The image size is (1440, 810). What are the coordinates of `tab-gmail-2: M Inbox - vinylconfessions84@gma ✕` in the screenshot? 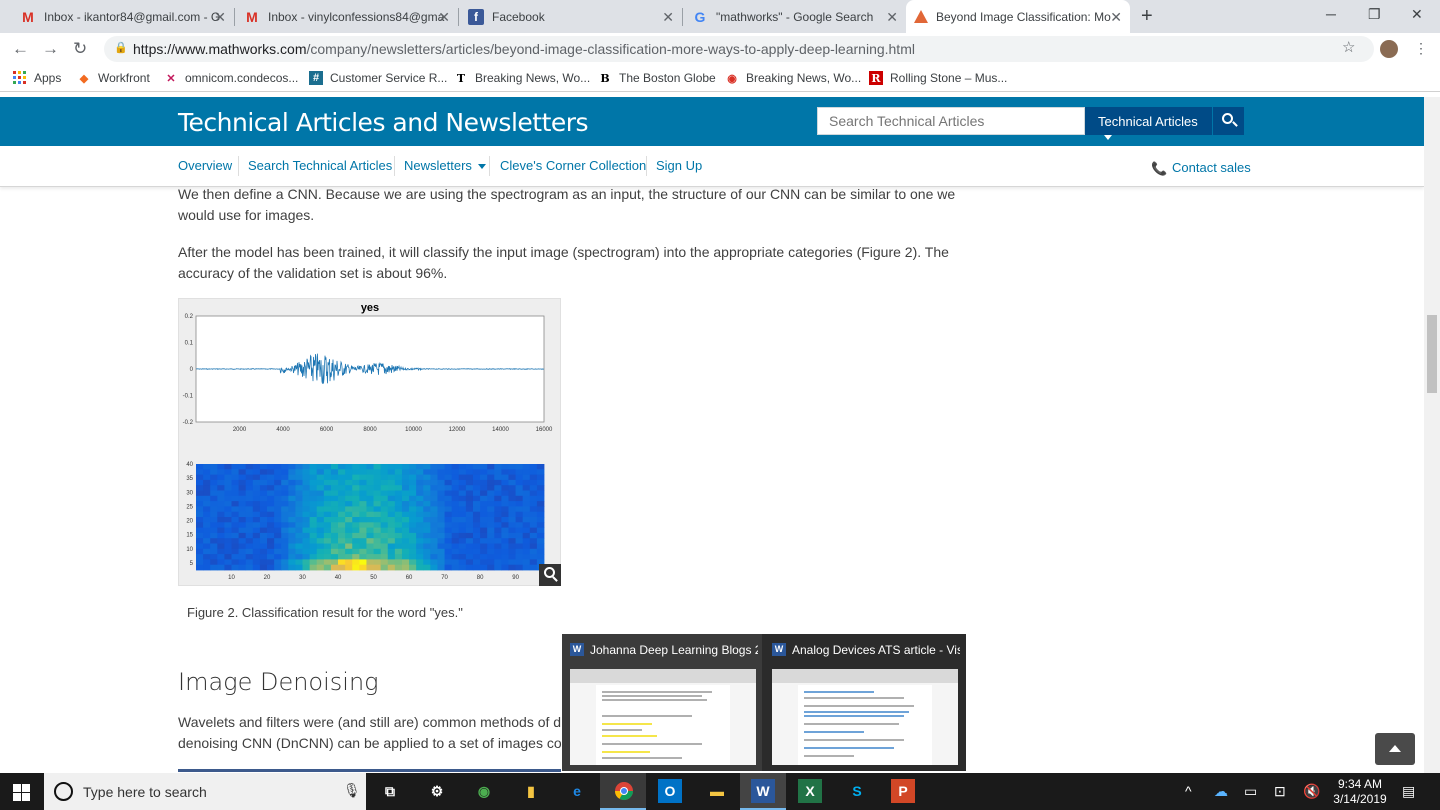 It's located at (347, 16).